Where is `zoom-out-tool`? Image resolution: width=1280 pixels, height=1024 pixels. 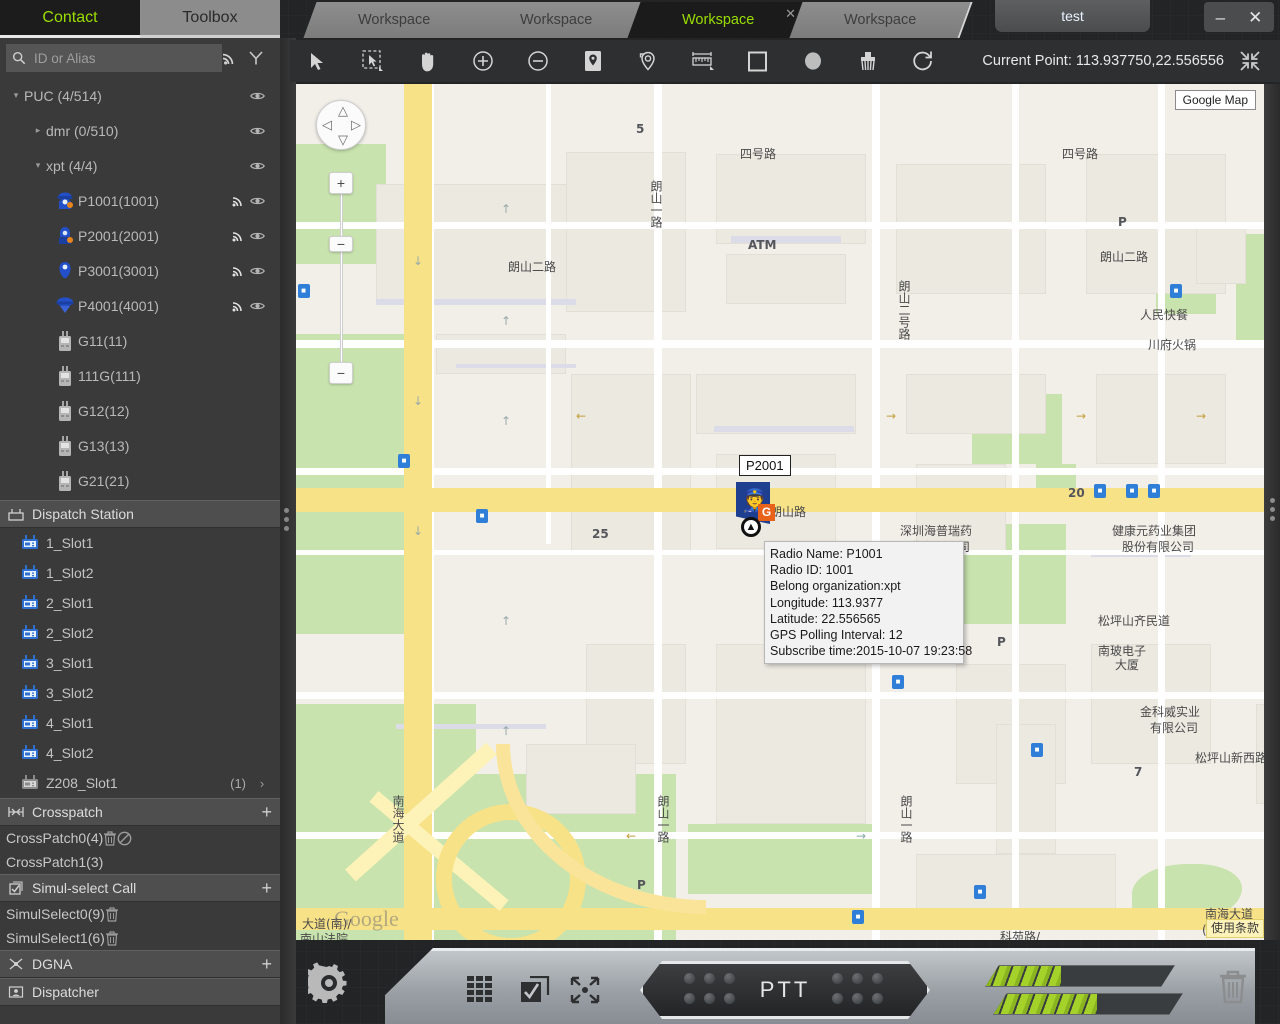
zoom-out-tool is located at coordinates (537, 61).